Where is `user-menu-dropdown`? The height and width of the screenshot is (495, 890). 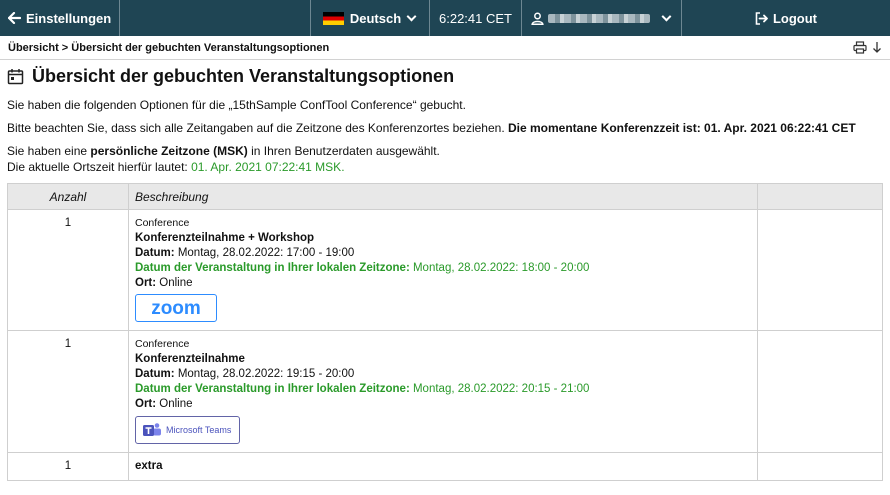
user-menu-dropdown is located at coordinates (602, 18).